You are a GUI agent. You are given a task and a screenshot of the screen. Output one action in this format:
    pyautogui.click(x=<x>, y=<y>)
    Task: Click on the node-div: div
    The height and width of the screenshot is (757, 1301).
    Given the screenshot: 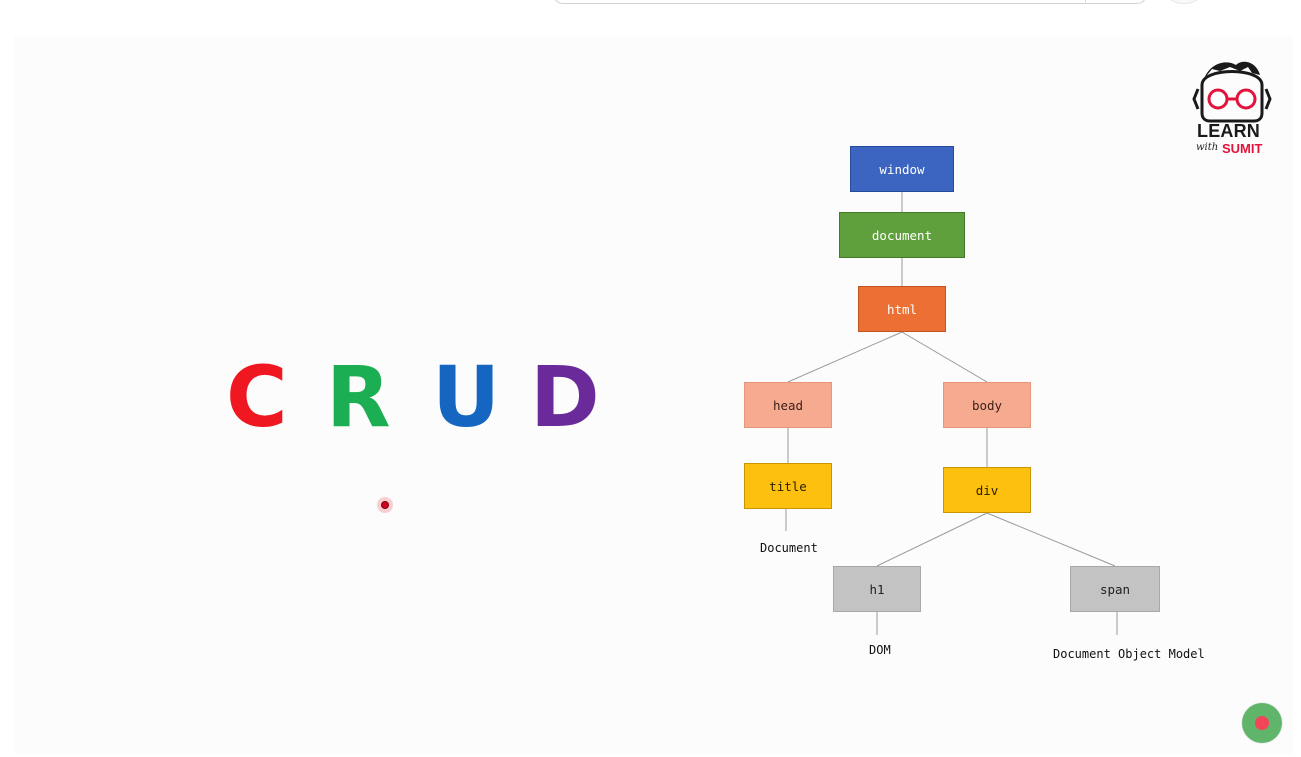 What is the action you would take?
    pyautogui.click(x=987, y=490)
    